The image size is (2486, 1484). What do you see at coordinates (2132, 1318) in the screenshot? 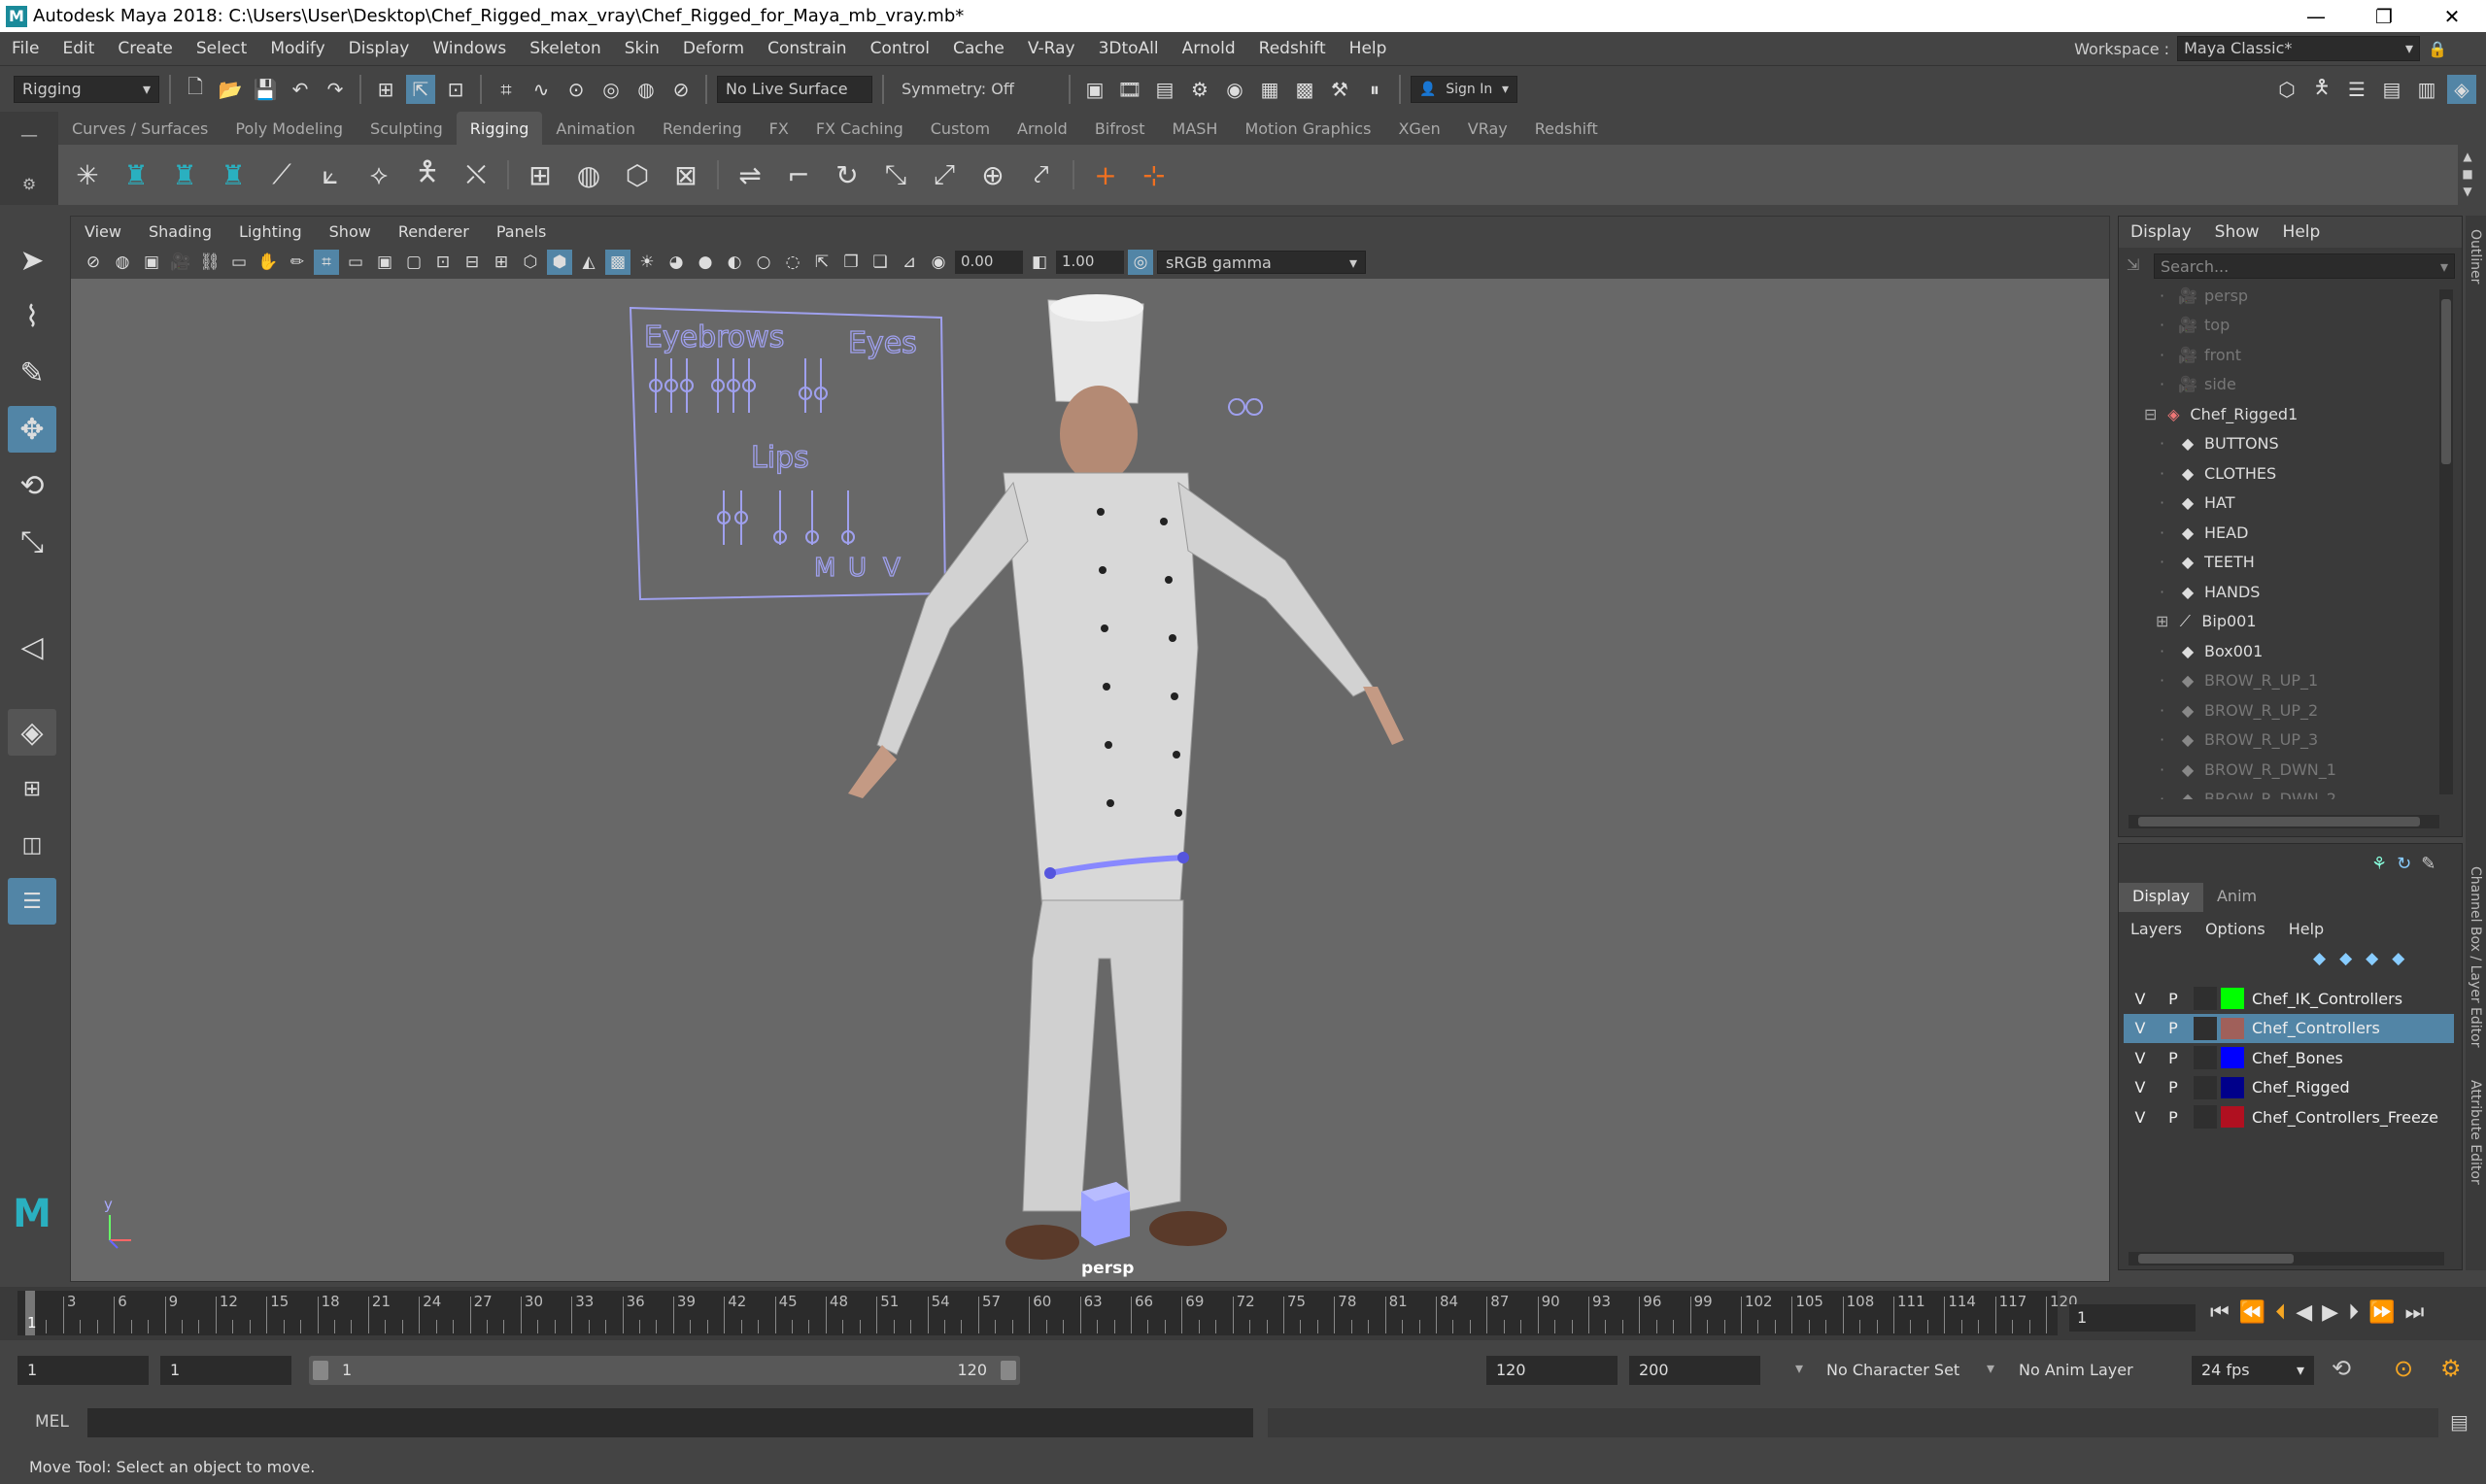
I see `current-frame-field: 1` at bounding box center [2132, 1318].